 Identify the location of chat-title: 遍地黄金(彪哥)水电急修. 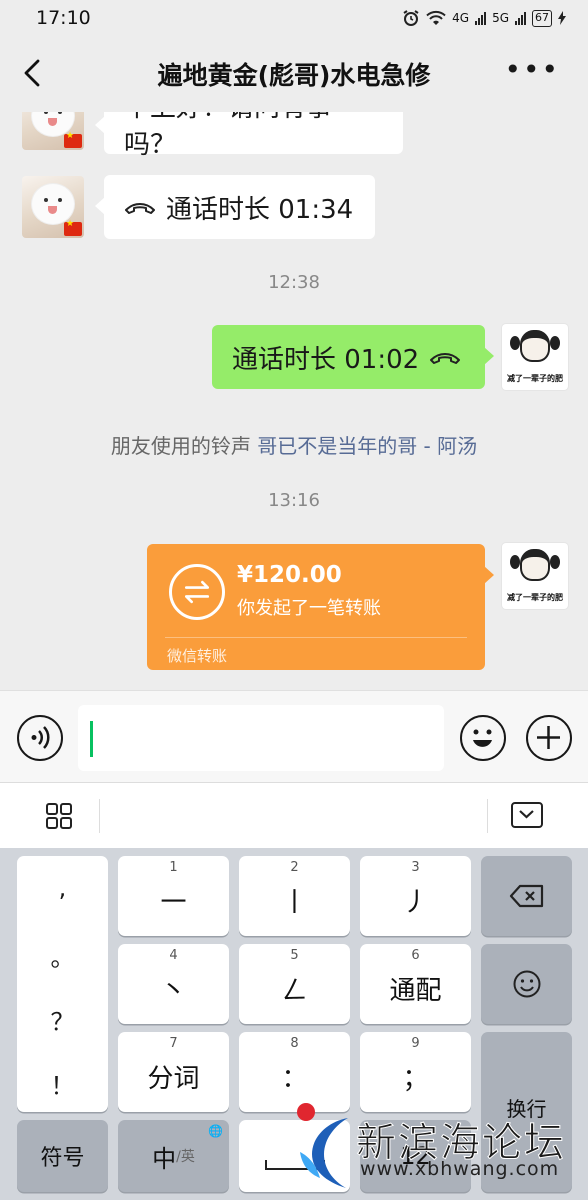
(294, 75).